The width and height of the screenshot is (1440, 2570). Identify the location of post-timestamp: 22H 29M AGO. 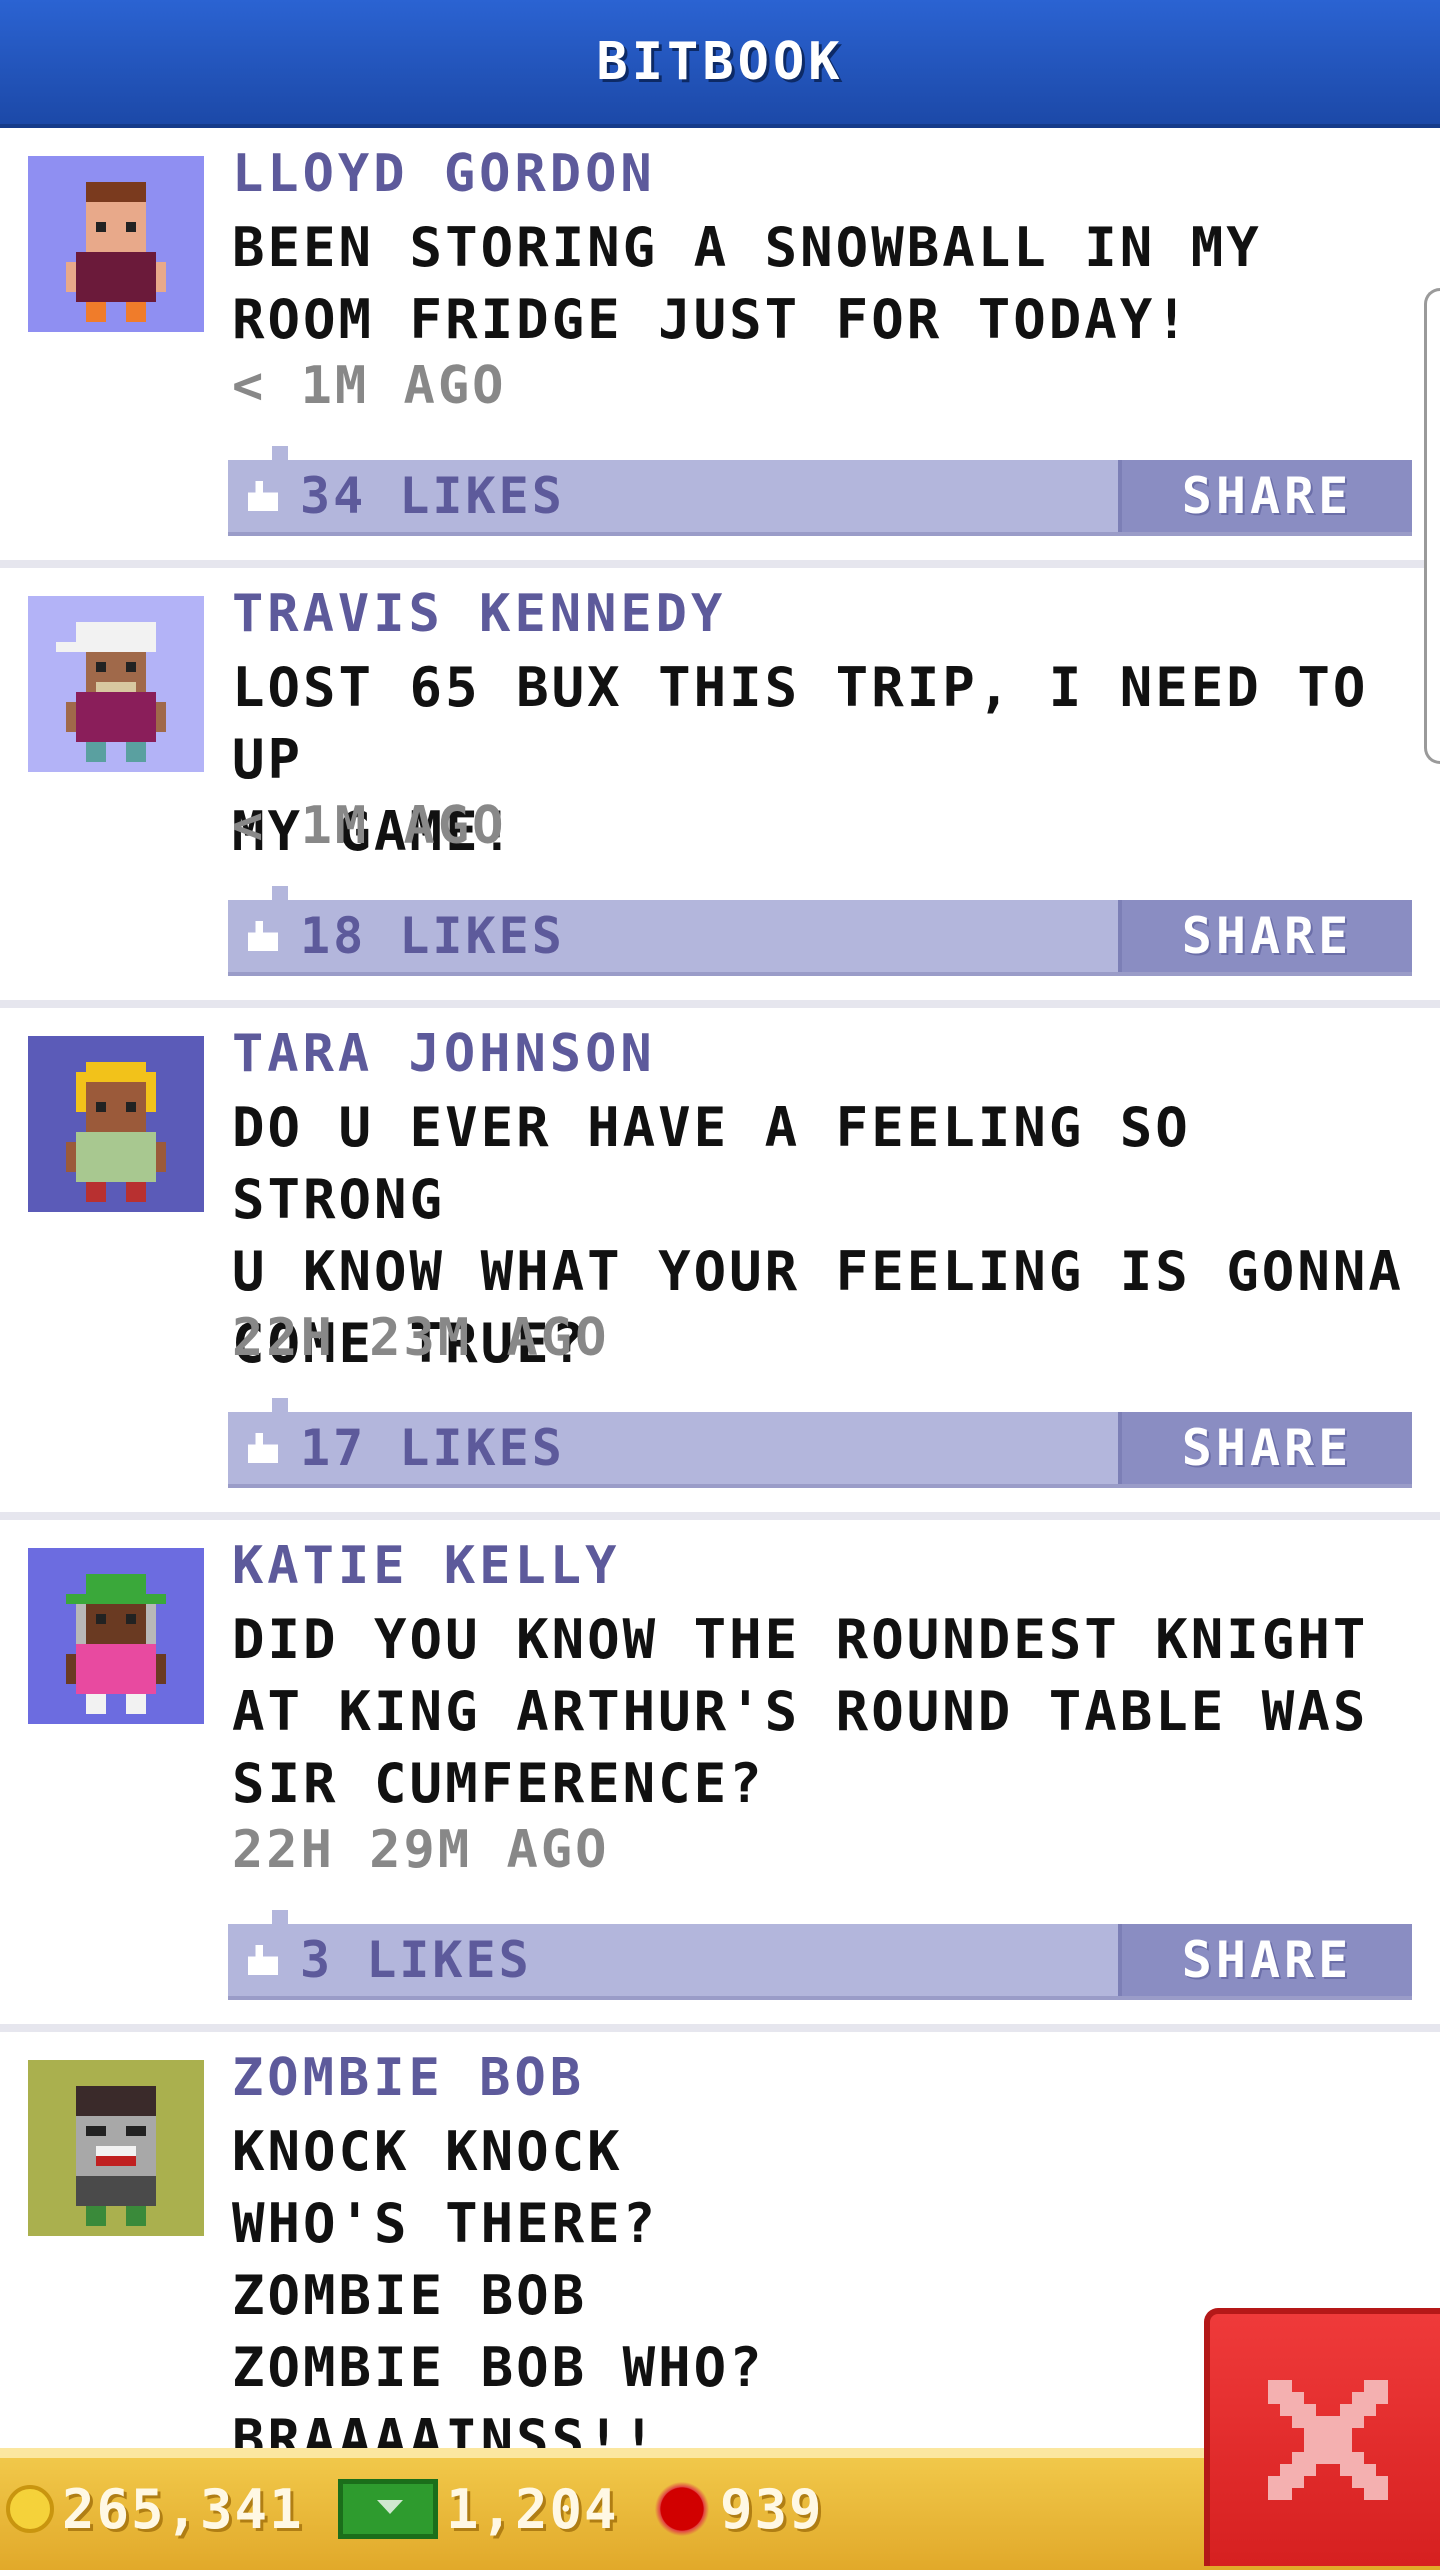
(421, 1850).